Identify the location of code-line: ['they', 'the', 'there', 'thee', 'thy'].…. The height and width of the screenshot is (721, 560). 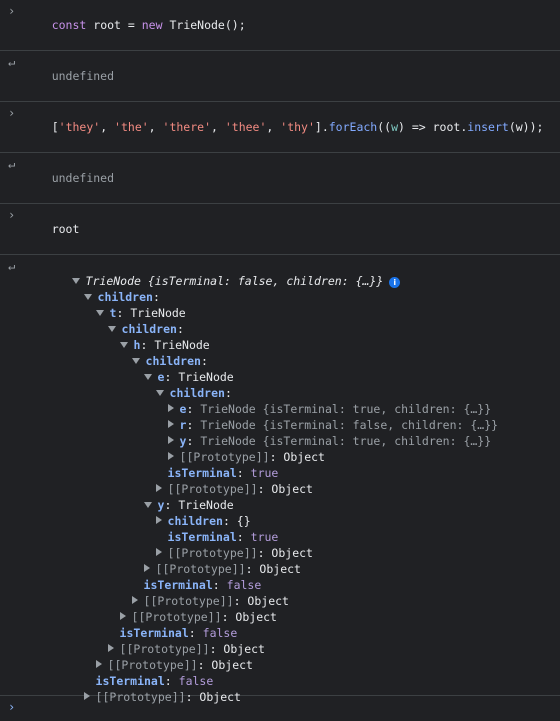
(297, 127).